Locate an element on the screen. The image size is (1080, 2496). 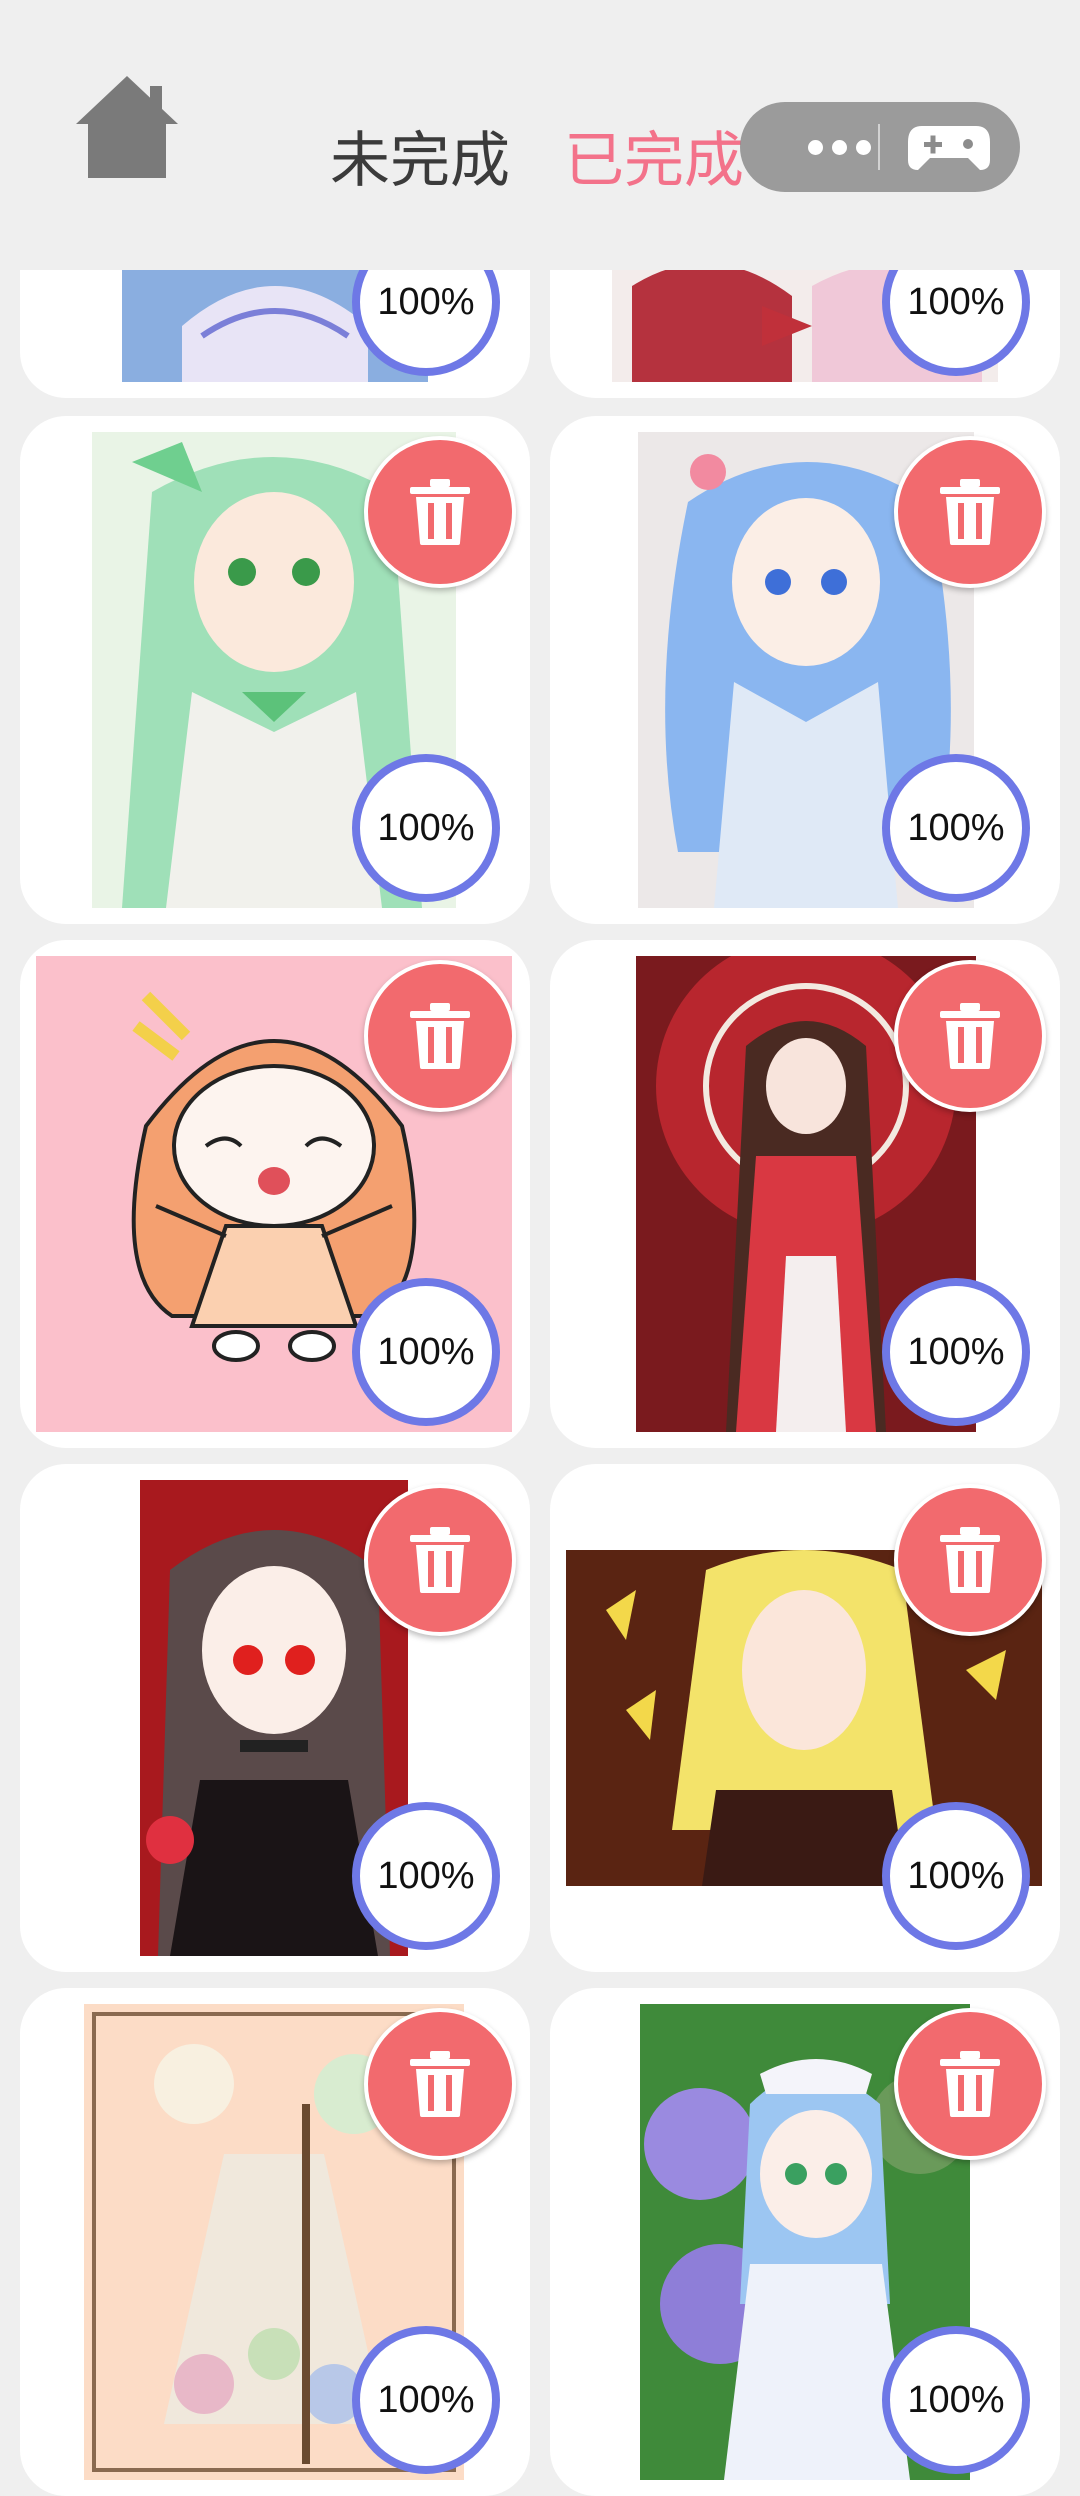
mini-program-capsule is located at coordinates (880, 147).